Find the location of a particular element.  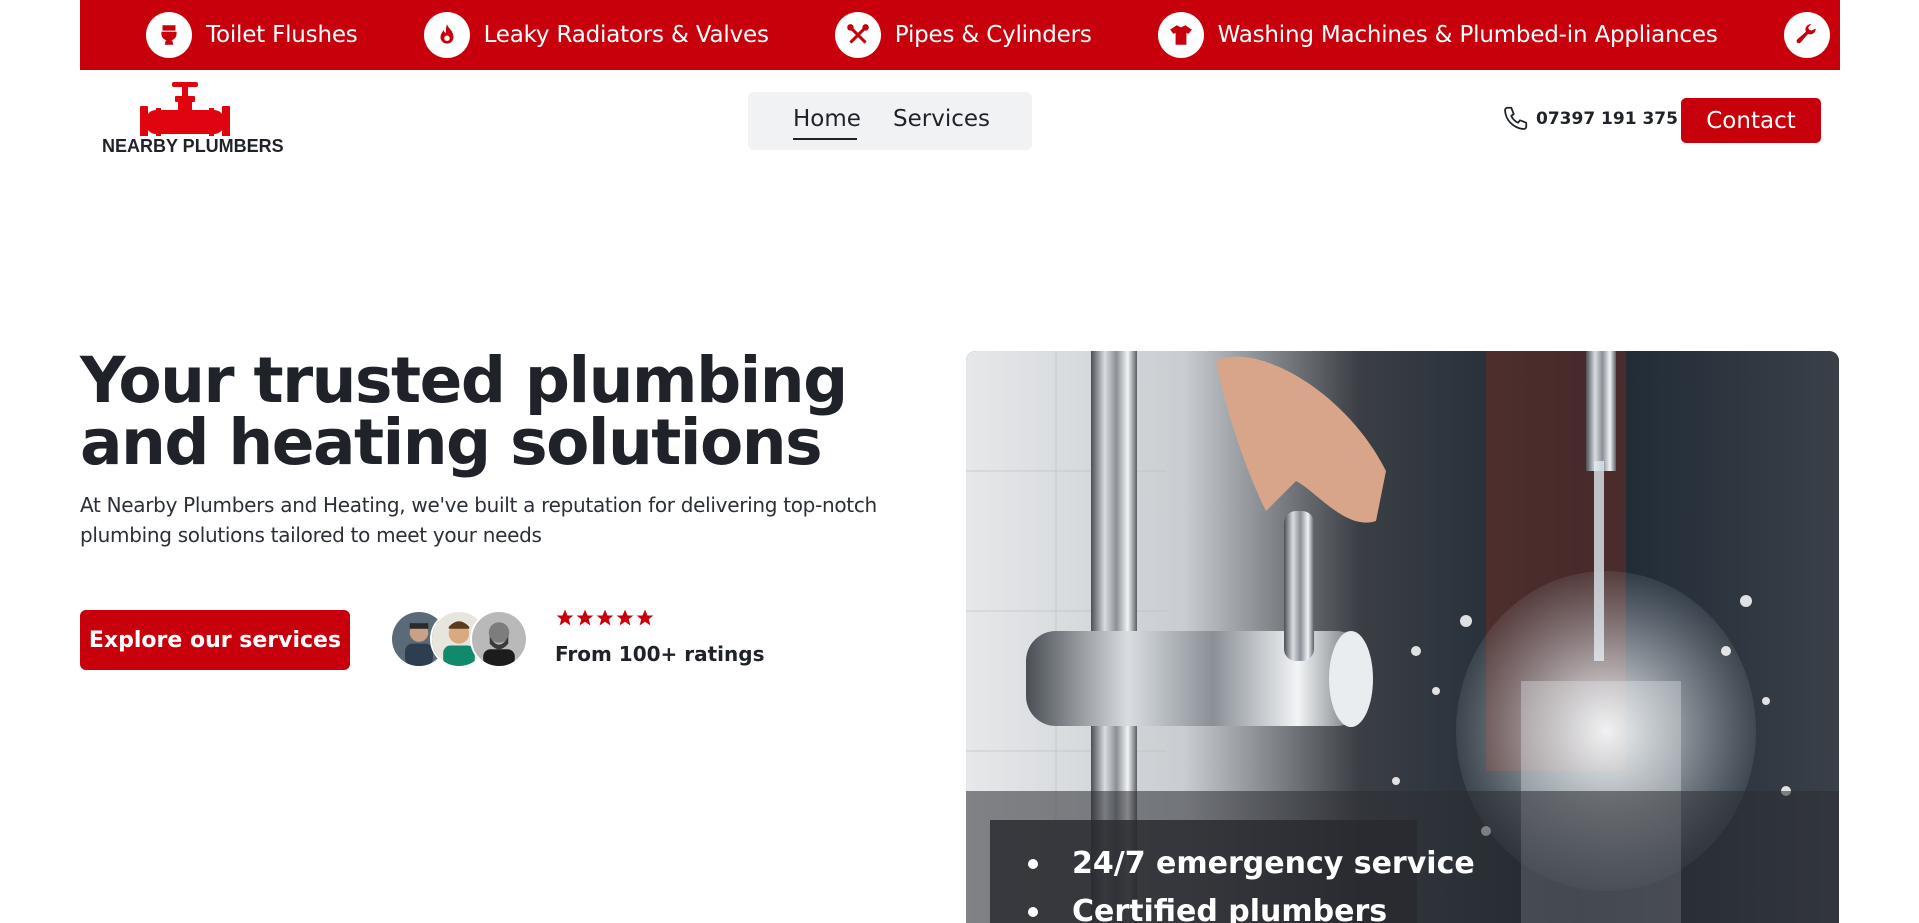

explore-services-button: Explore our services is located at coordinates (215, 640).